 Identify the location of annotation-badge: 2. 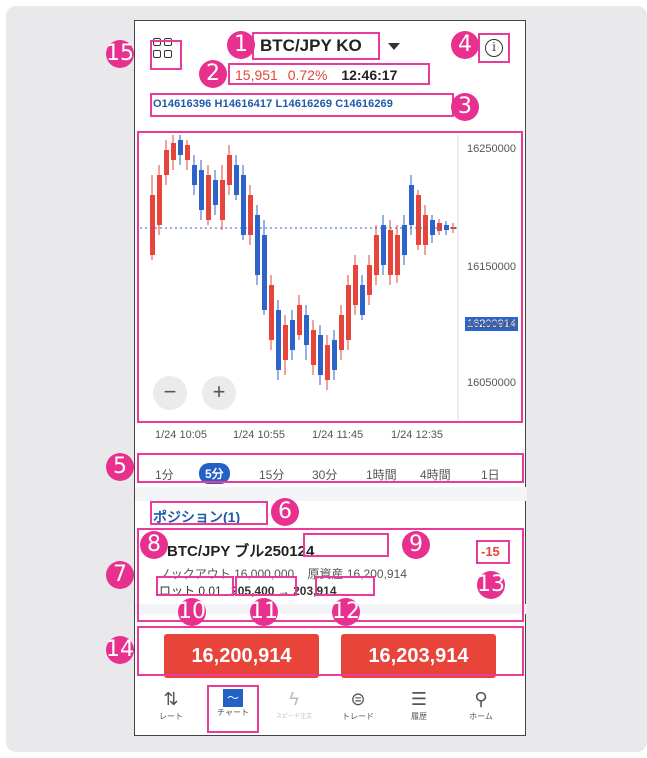
(213, 74).